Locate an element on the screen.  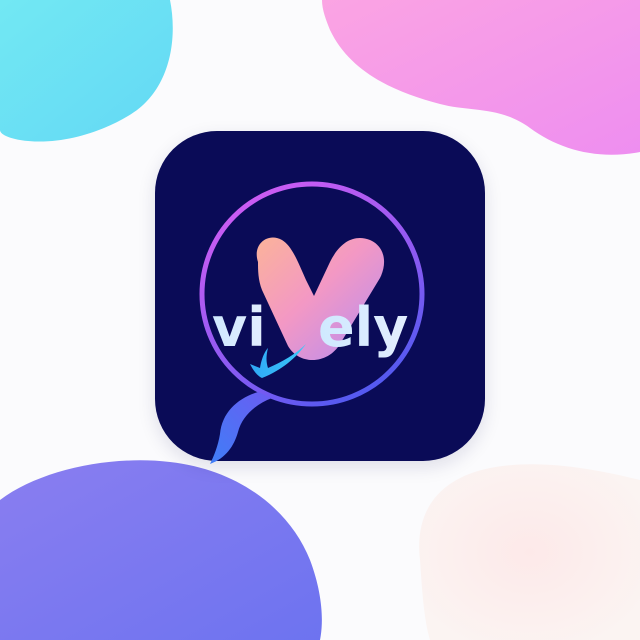
wordmark-right: ely is located at coordinates (363, 327).